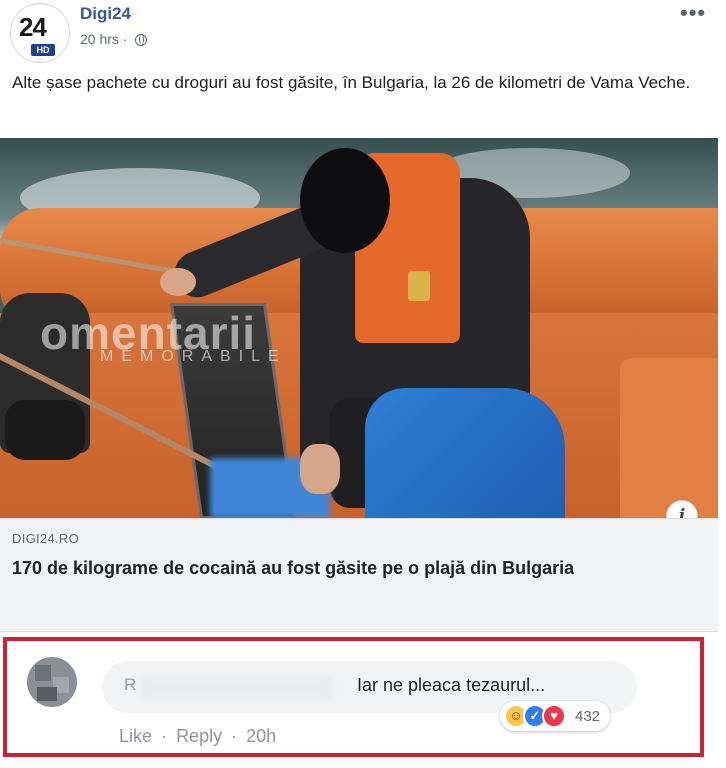  What do you see at coordinates (345, 200) in the screenshot?
I see `officer-balaclava` at bounding box center [345, 200].